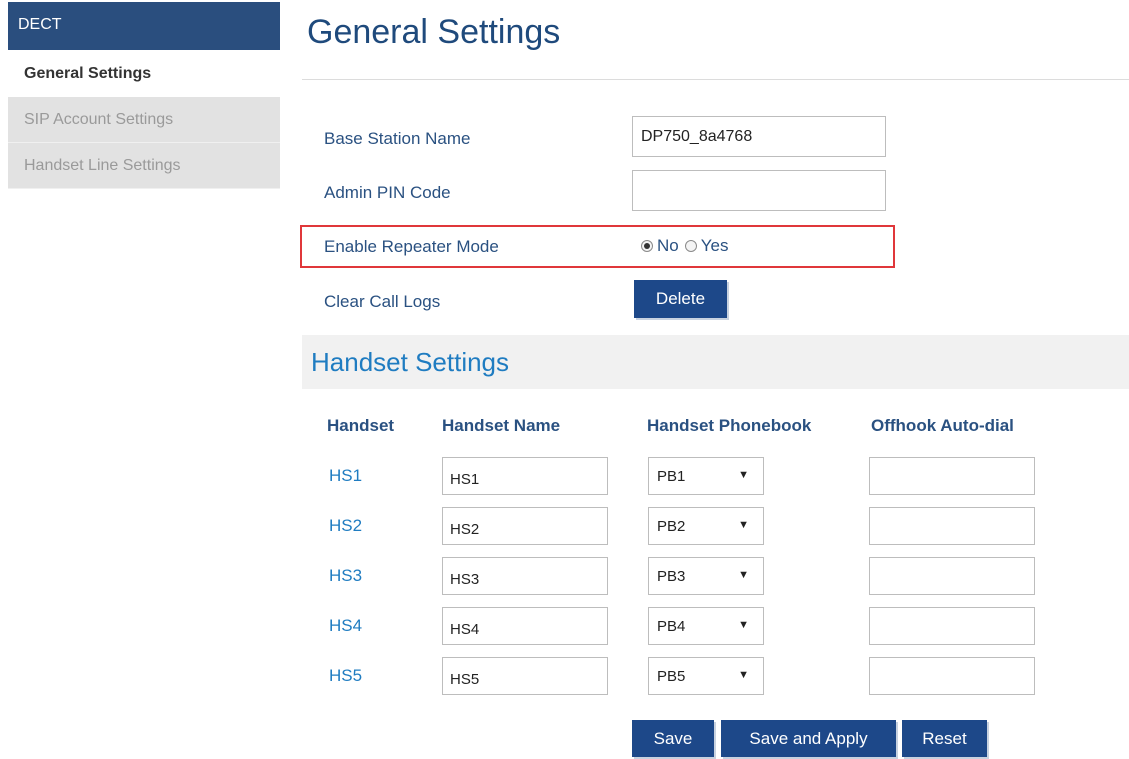 This screenshot has width=1129, height=759. Describe the element at coordinates (397, 138) in the screenshot. I see `base-station-name-label: Base Station Name` at that location.